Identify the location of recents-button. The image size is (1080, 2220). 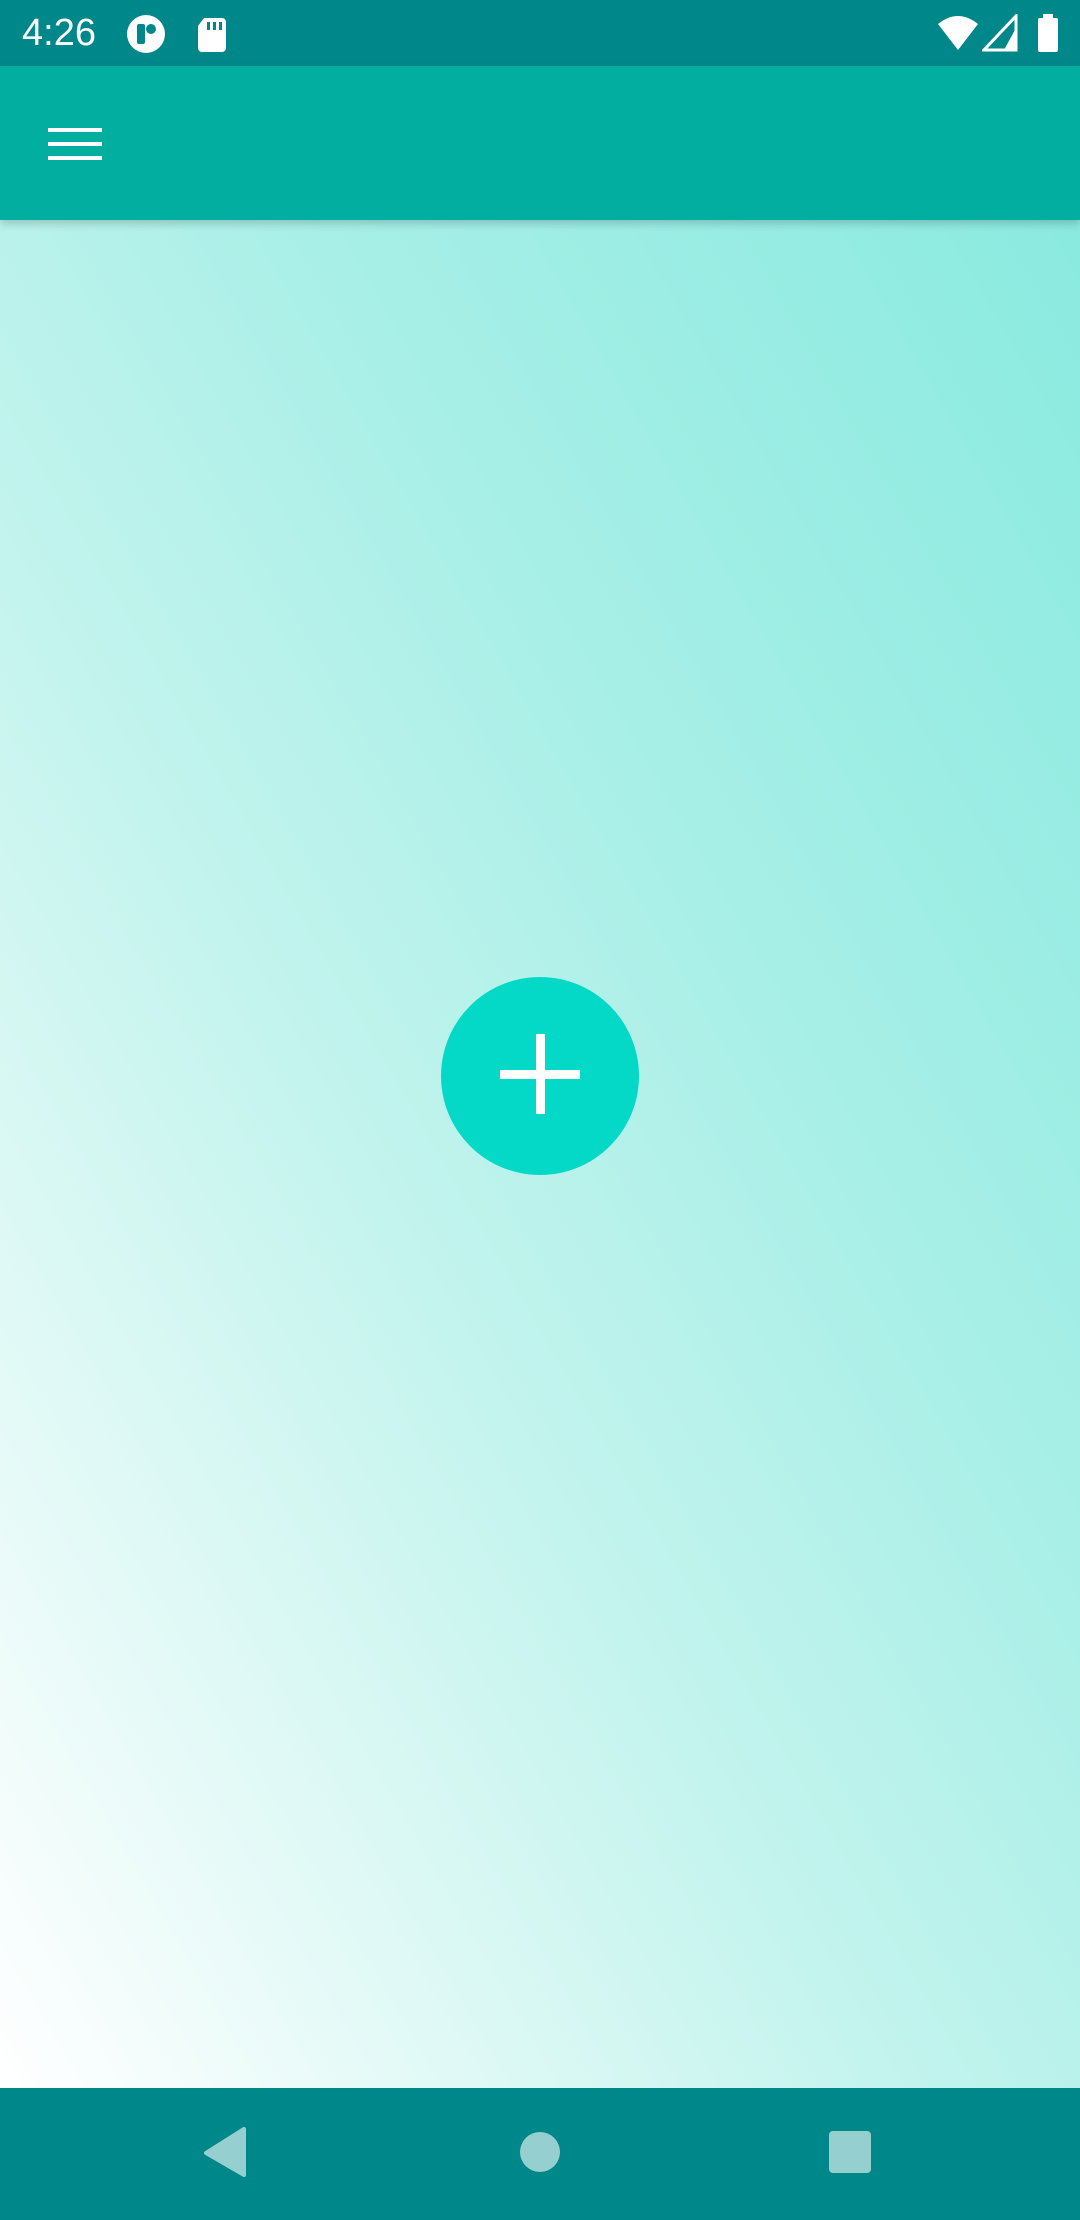
(850, 2154).